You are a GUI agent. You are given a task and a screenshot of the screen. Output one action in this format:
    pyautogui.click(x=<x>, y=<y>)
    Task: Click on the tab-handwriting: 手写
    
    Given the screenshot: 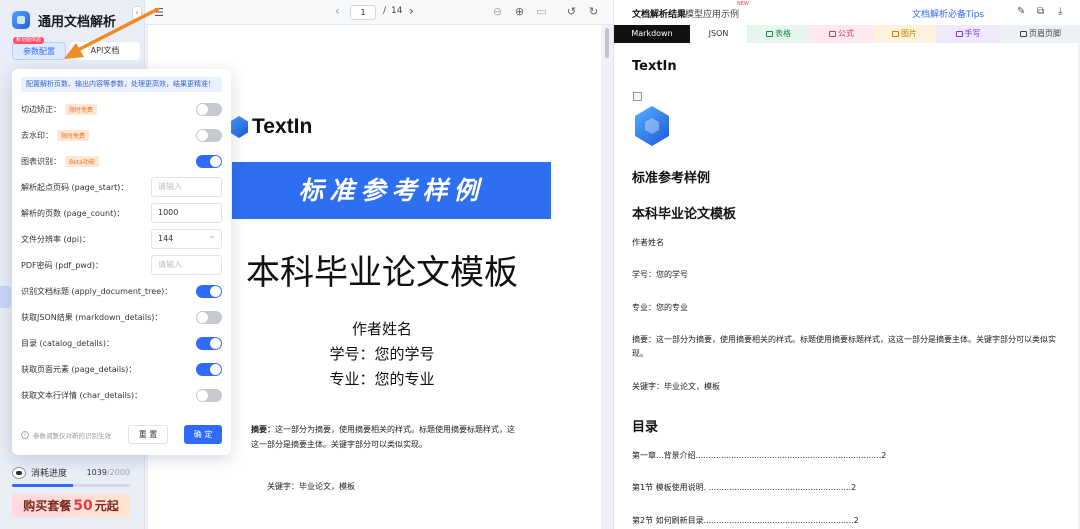 What is the action you would take?
    pyautogui.click(x=968, y=34)
    